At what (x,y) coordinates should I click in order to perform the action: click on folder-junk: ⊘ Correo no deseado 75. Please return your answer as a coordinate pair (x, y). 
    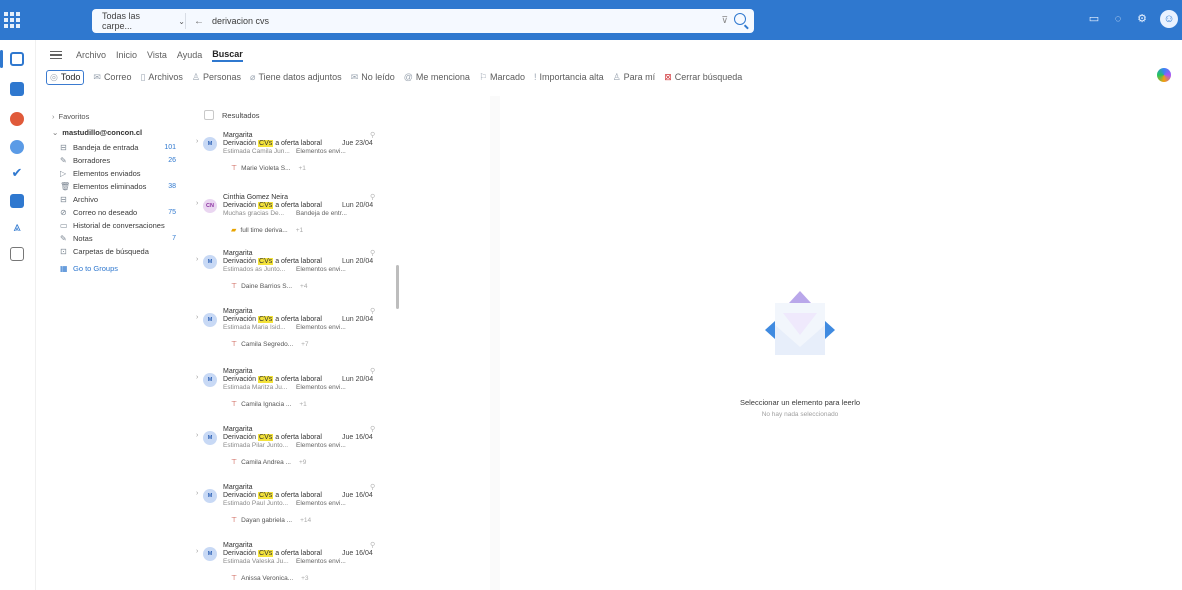
    Looking at the image, I should click on (125, 212).